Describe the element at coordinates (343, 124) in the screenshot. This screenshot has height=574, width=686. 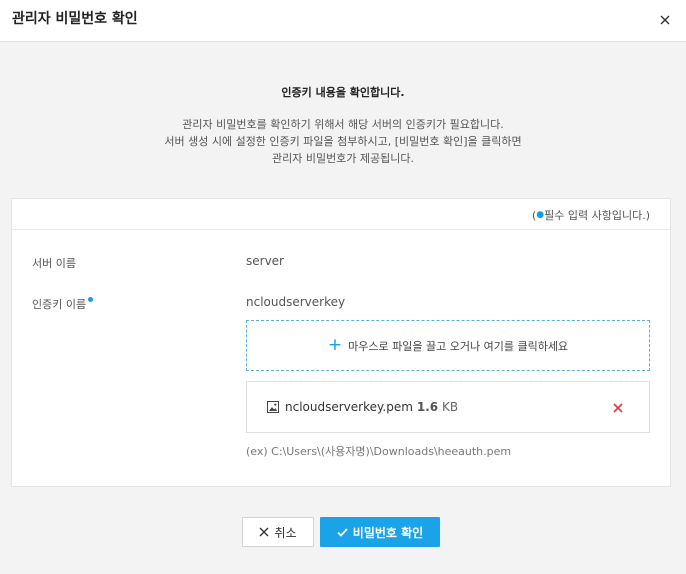
I see `intro-line: 관리자 비밀번호를 확인하기 위해서 해당 서버의 인증키가 필요합니다.` at that location.